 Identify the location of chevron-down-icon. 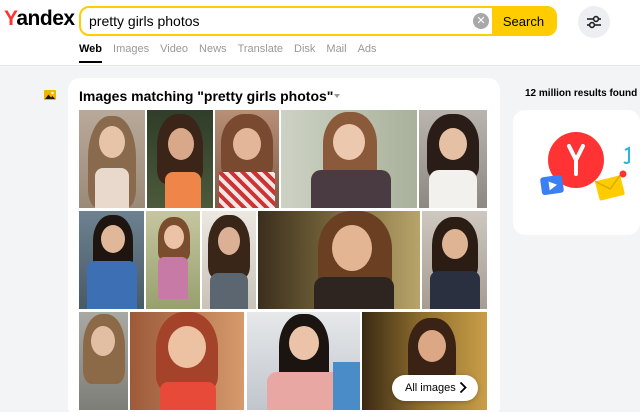
(337, 96).